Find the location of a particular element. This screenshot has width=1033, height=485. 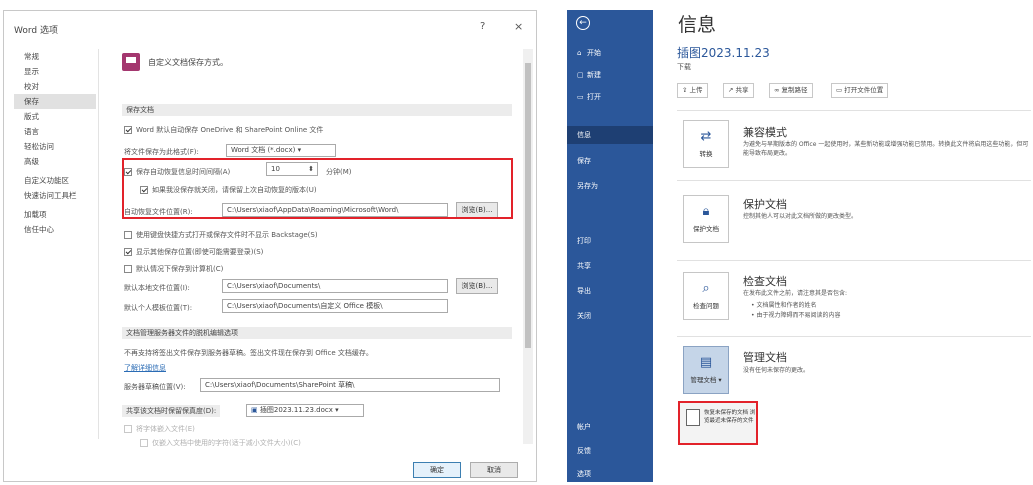

bs-nav-home: ⌂ 开始 is located at coordinates (610, 53).